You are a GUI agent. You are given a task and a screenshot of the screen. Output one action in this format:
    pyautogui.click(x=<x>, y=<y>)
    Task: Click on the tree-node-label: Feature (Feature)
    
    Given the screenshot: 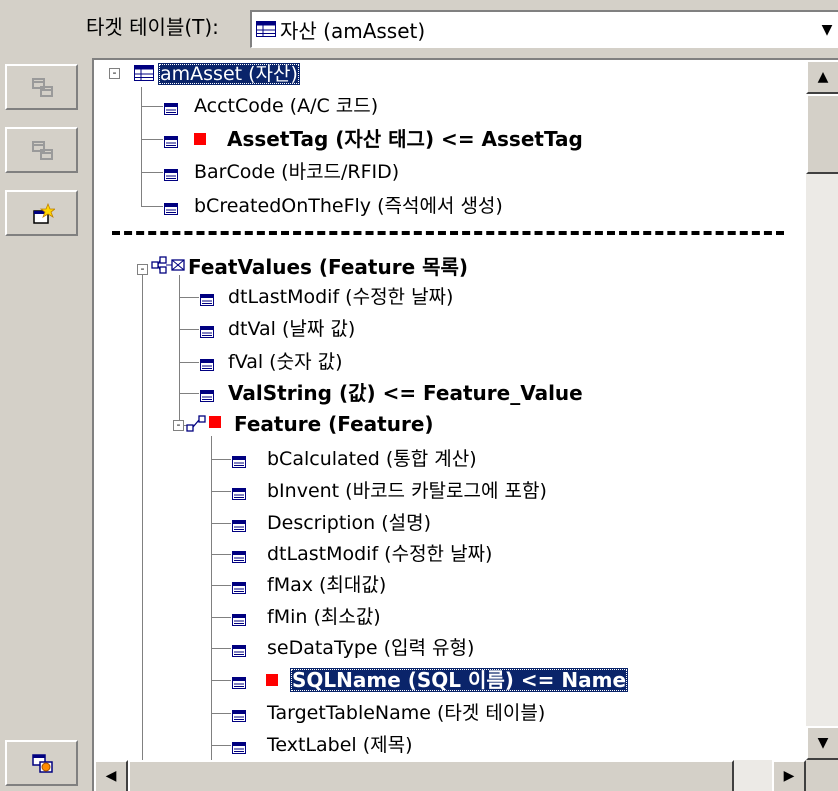 What is the action you would take?
    pyautogui.click(x=334, y=424)
    